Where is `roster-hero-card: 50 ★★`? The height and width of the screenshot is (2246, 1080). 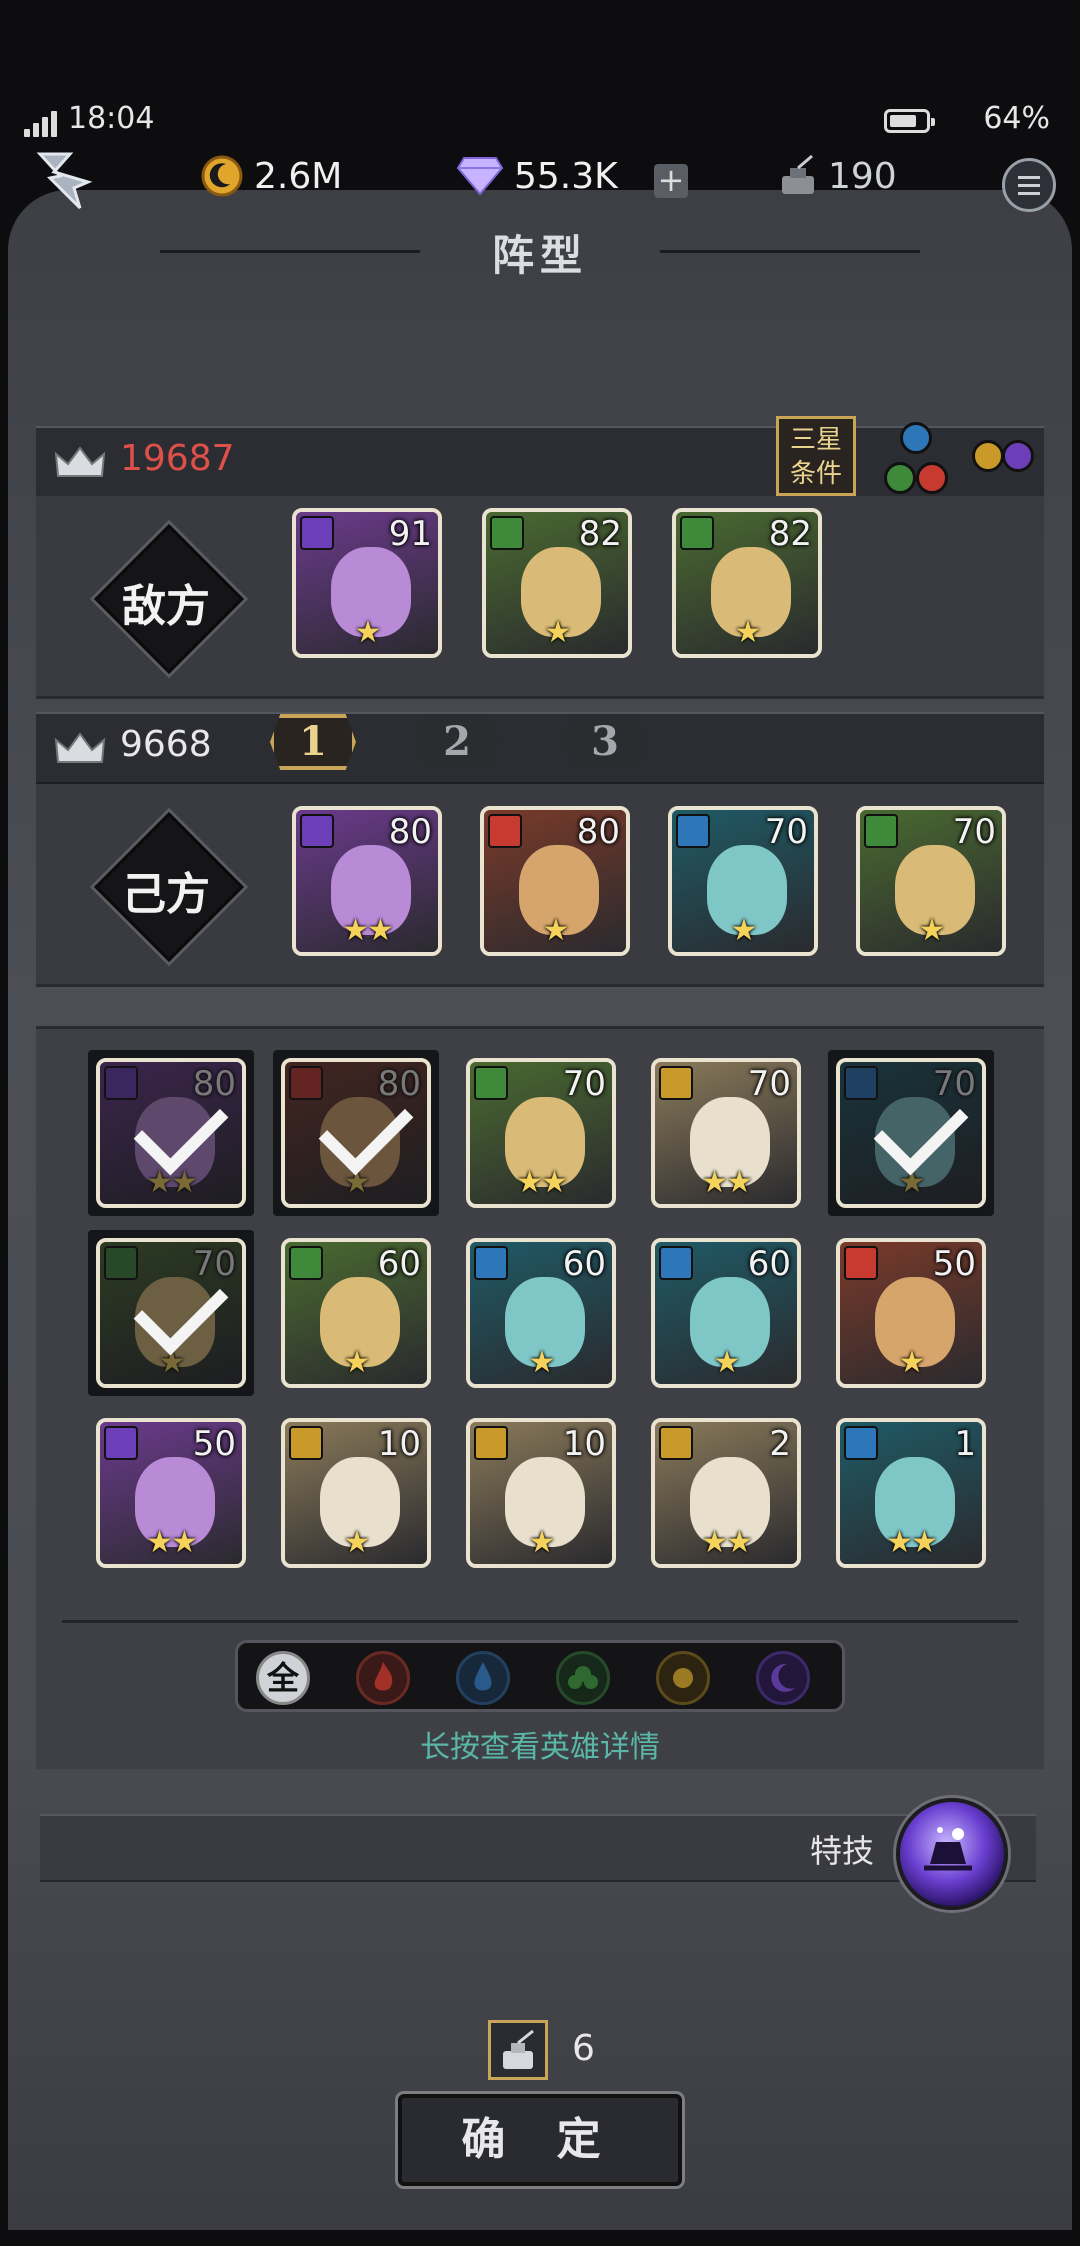
roster-hero-card: 50 ★★ is located at coordinates (171, 1493).